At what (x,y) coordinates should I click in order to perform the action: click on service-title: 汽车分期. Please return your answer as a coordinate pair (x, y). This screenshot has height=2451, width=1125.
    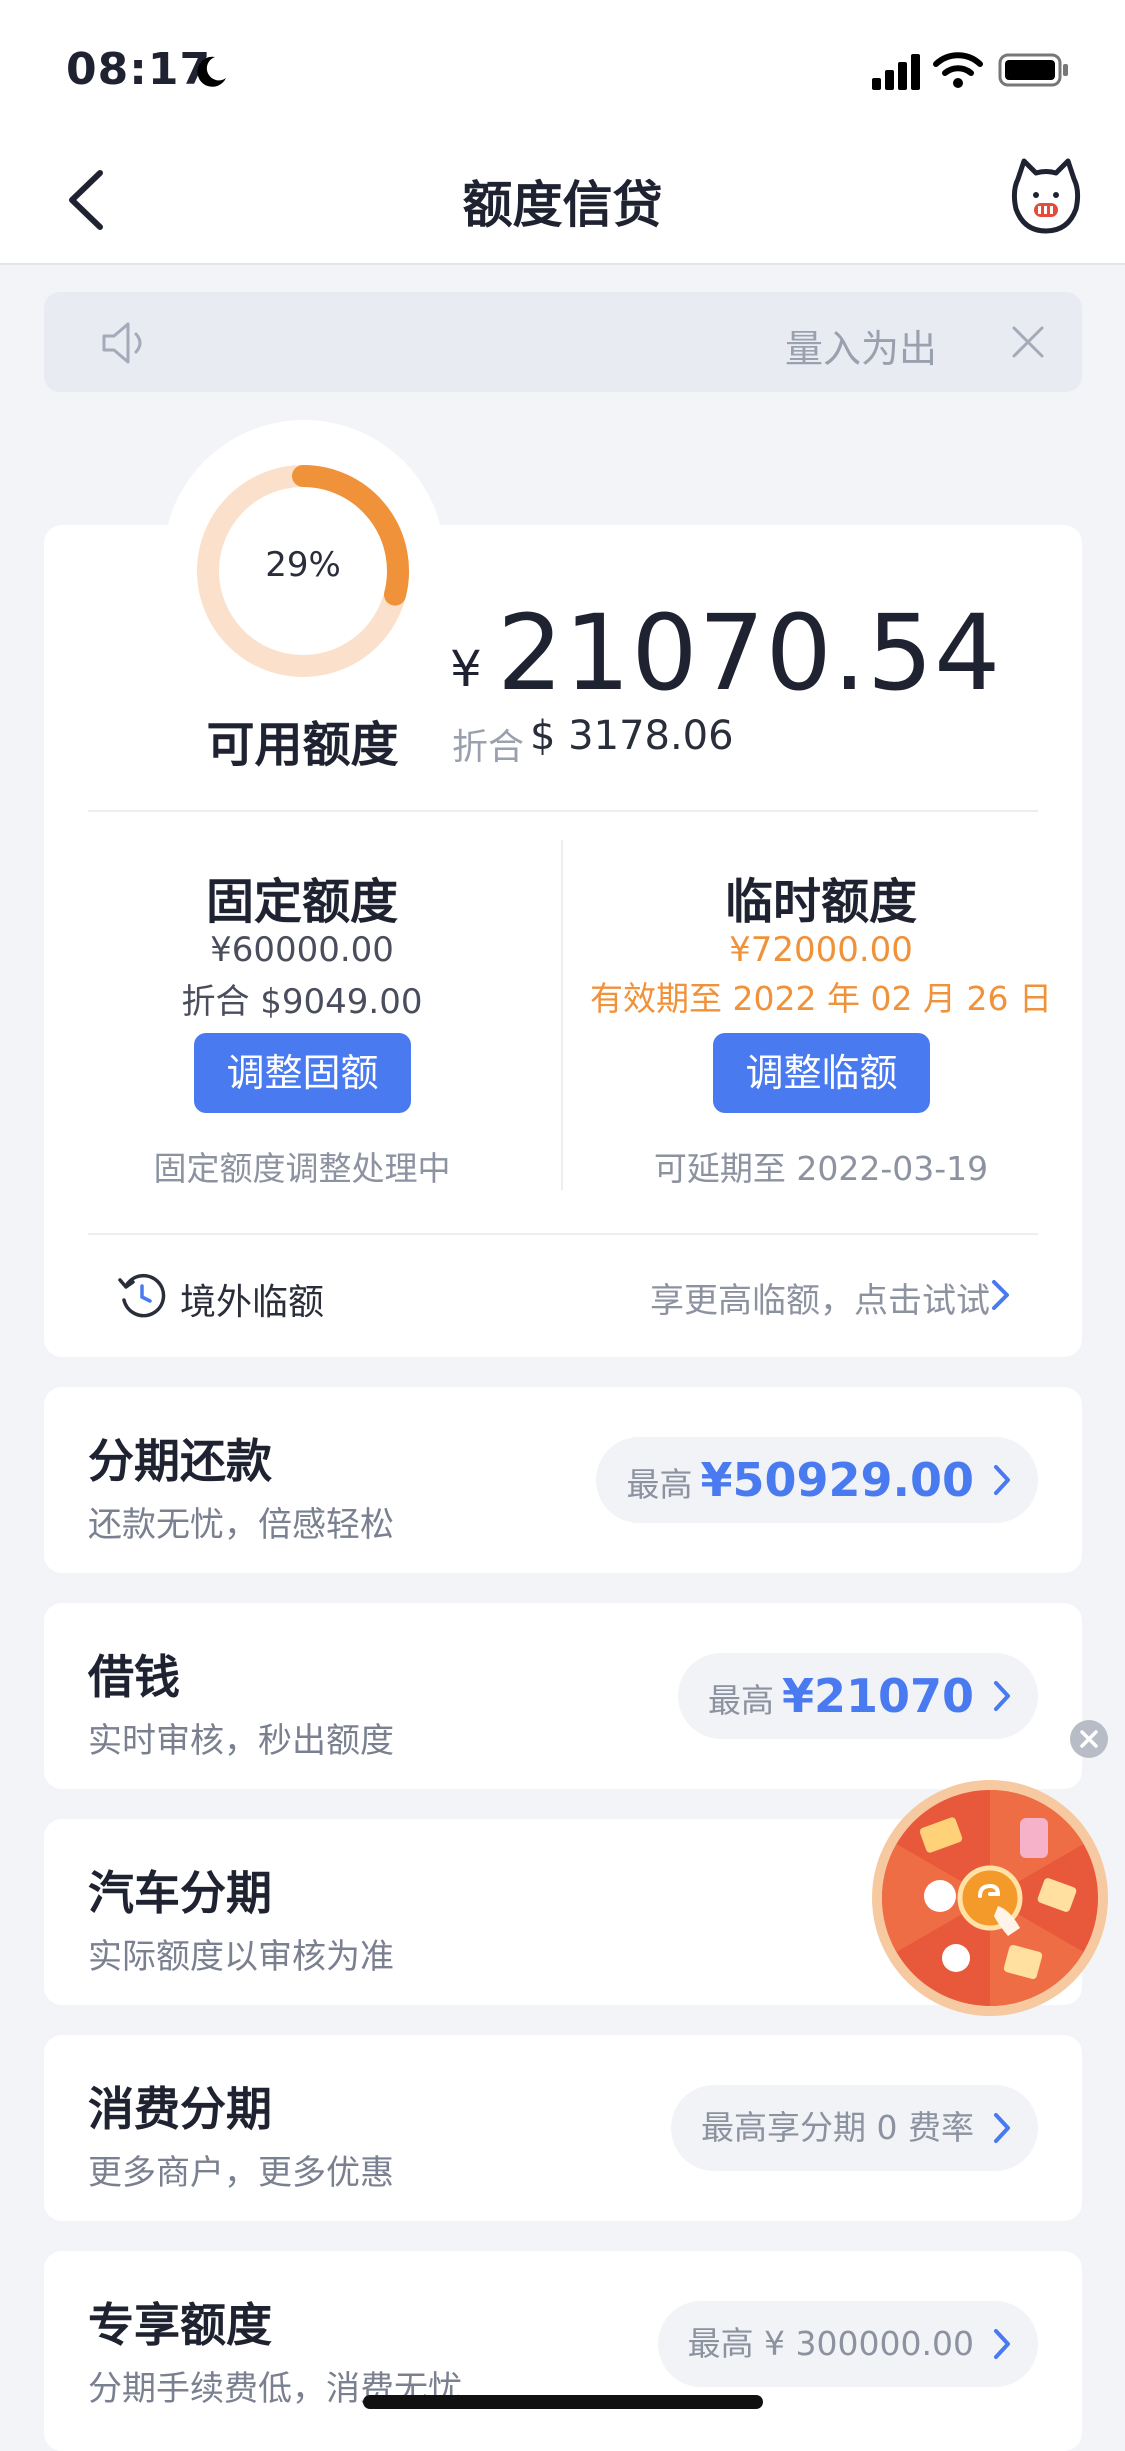
    Looking at the image, I should click on (180, 1893).